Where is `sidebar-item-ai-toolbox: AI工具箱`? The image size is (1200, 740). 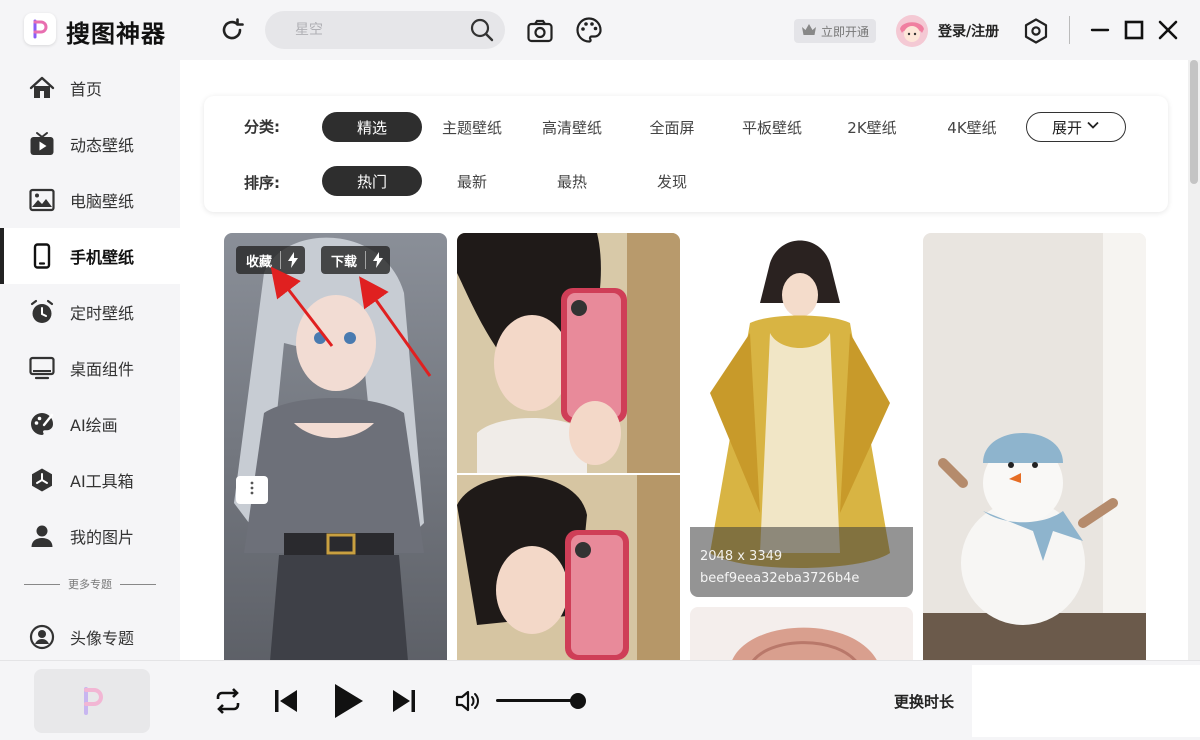 sidebar-item-ai-toolbox: AI工具箱 is located at coordinates (90, 480).